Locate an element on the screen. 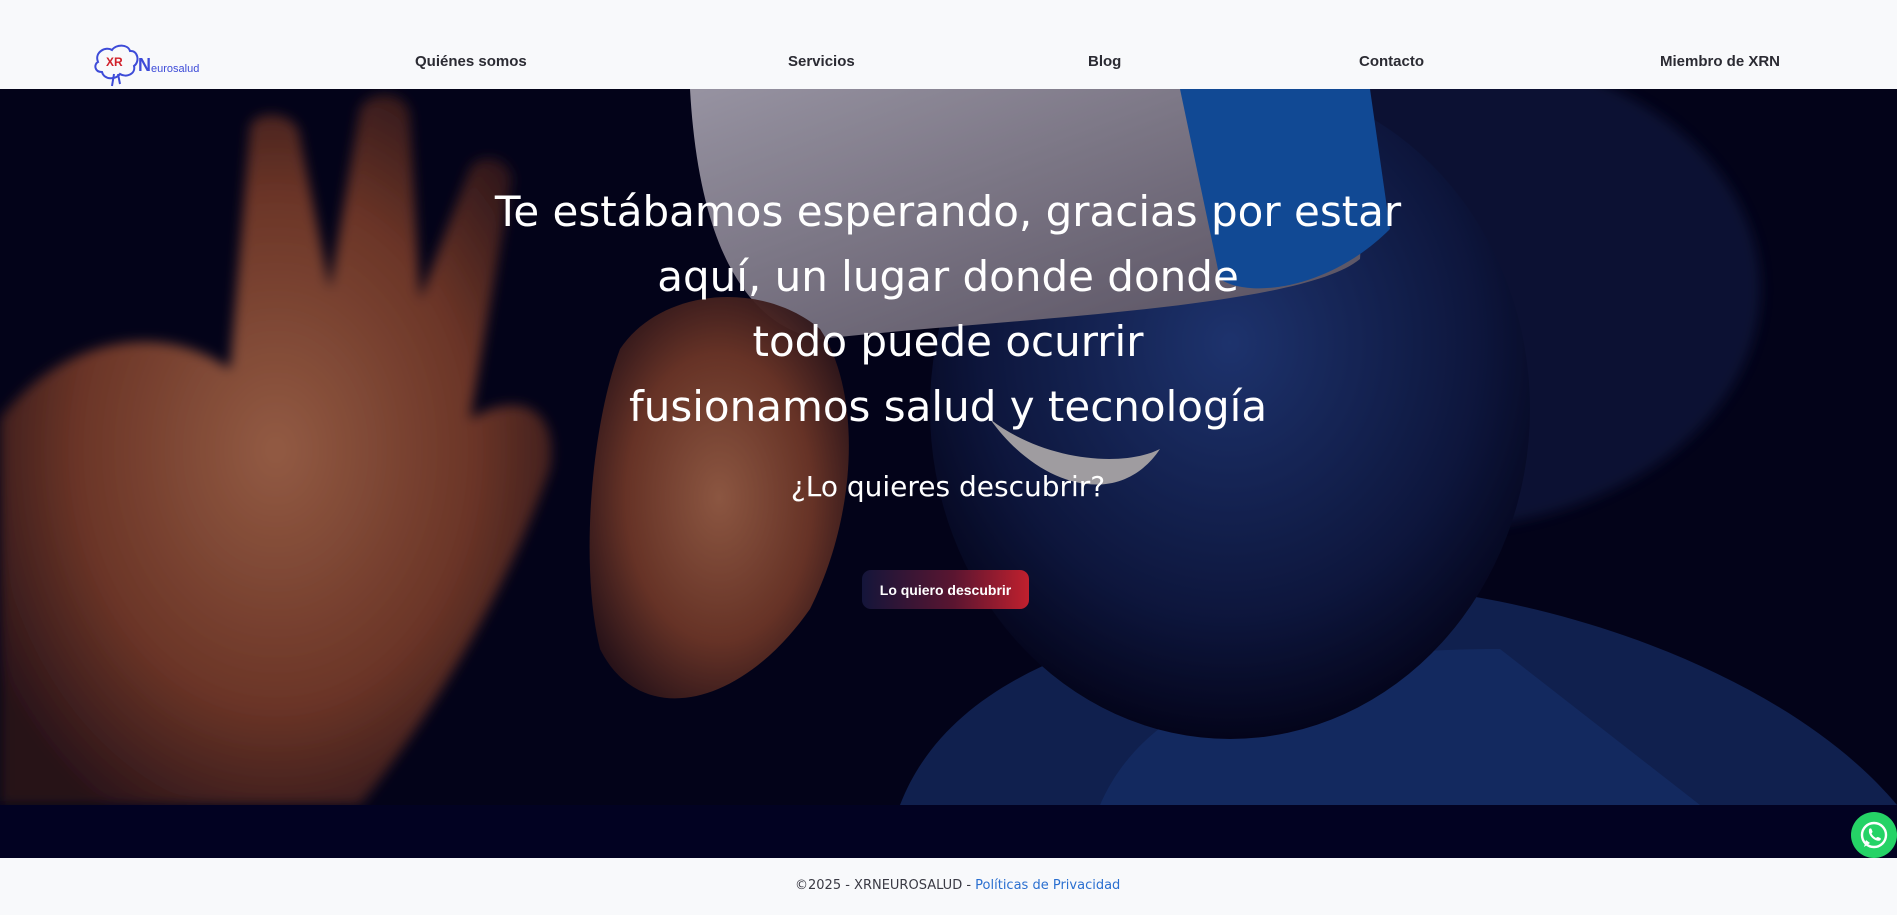  dark-band is located at coordinates (948, 831).